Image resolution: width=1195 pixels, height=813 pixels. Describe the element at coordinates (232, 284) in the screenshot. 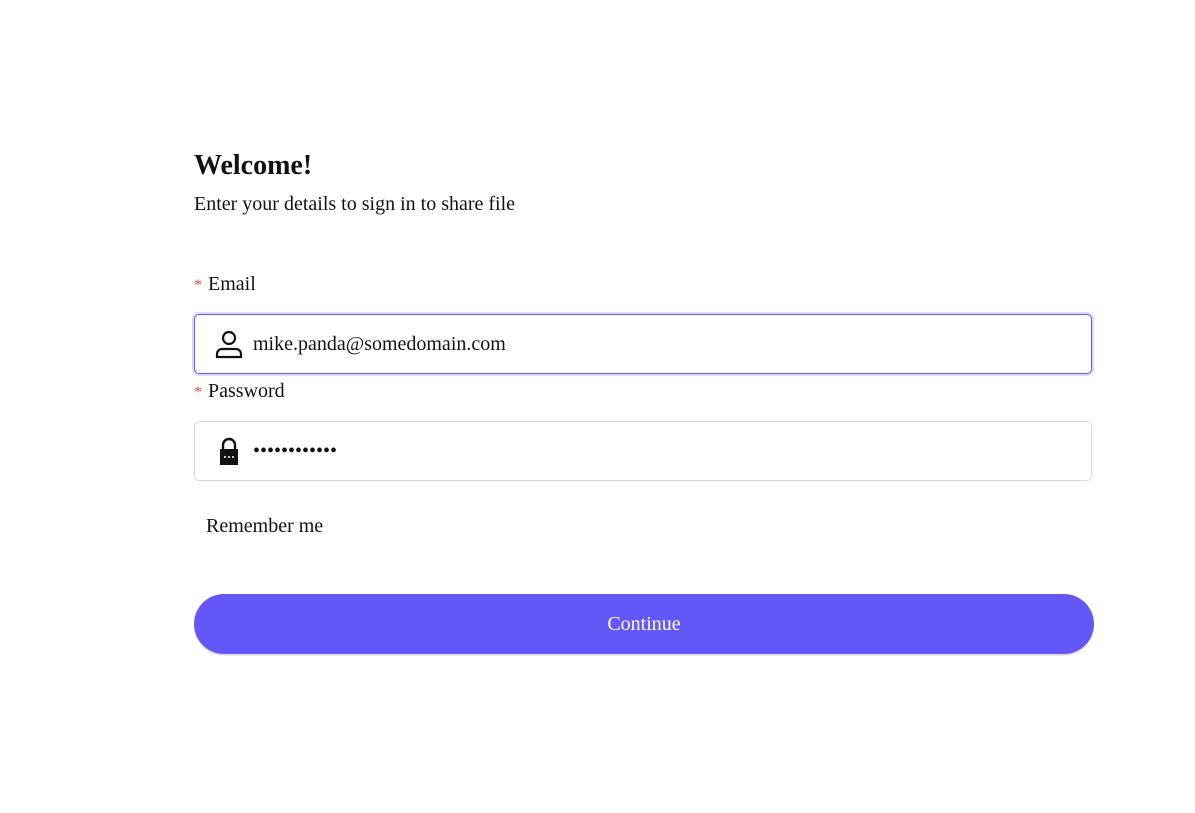

I see `email-label-text: Email` at that location.